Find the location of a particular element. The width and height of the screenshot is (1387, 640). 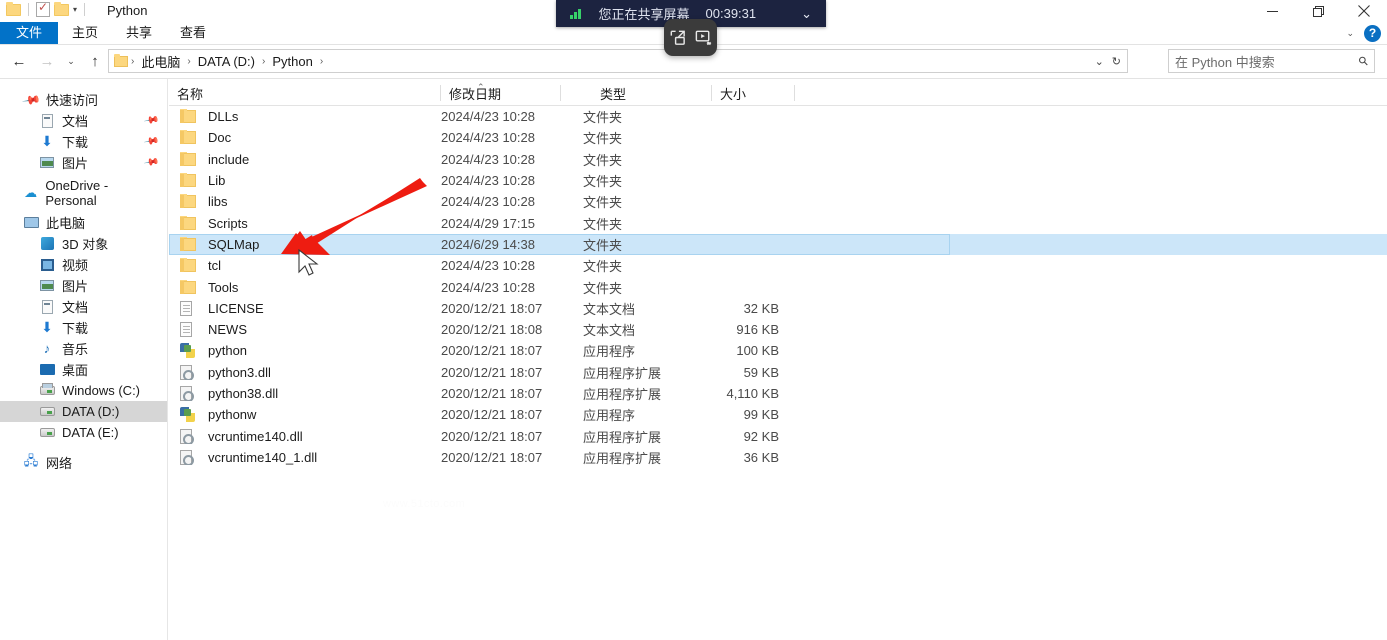

minimize-icon is located at coordinates (1272, 11).